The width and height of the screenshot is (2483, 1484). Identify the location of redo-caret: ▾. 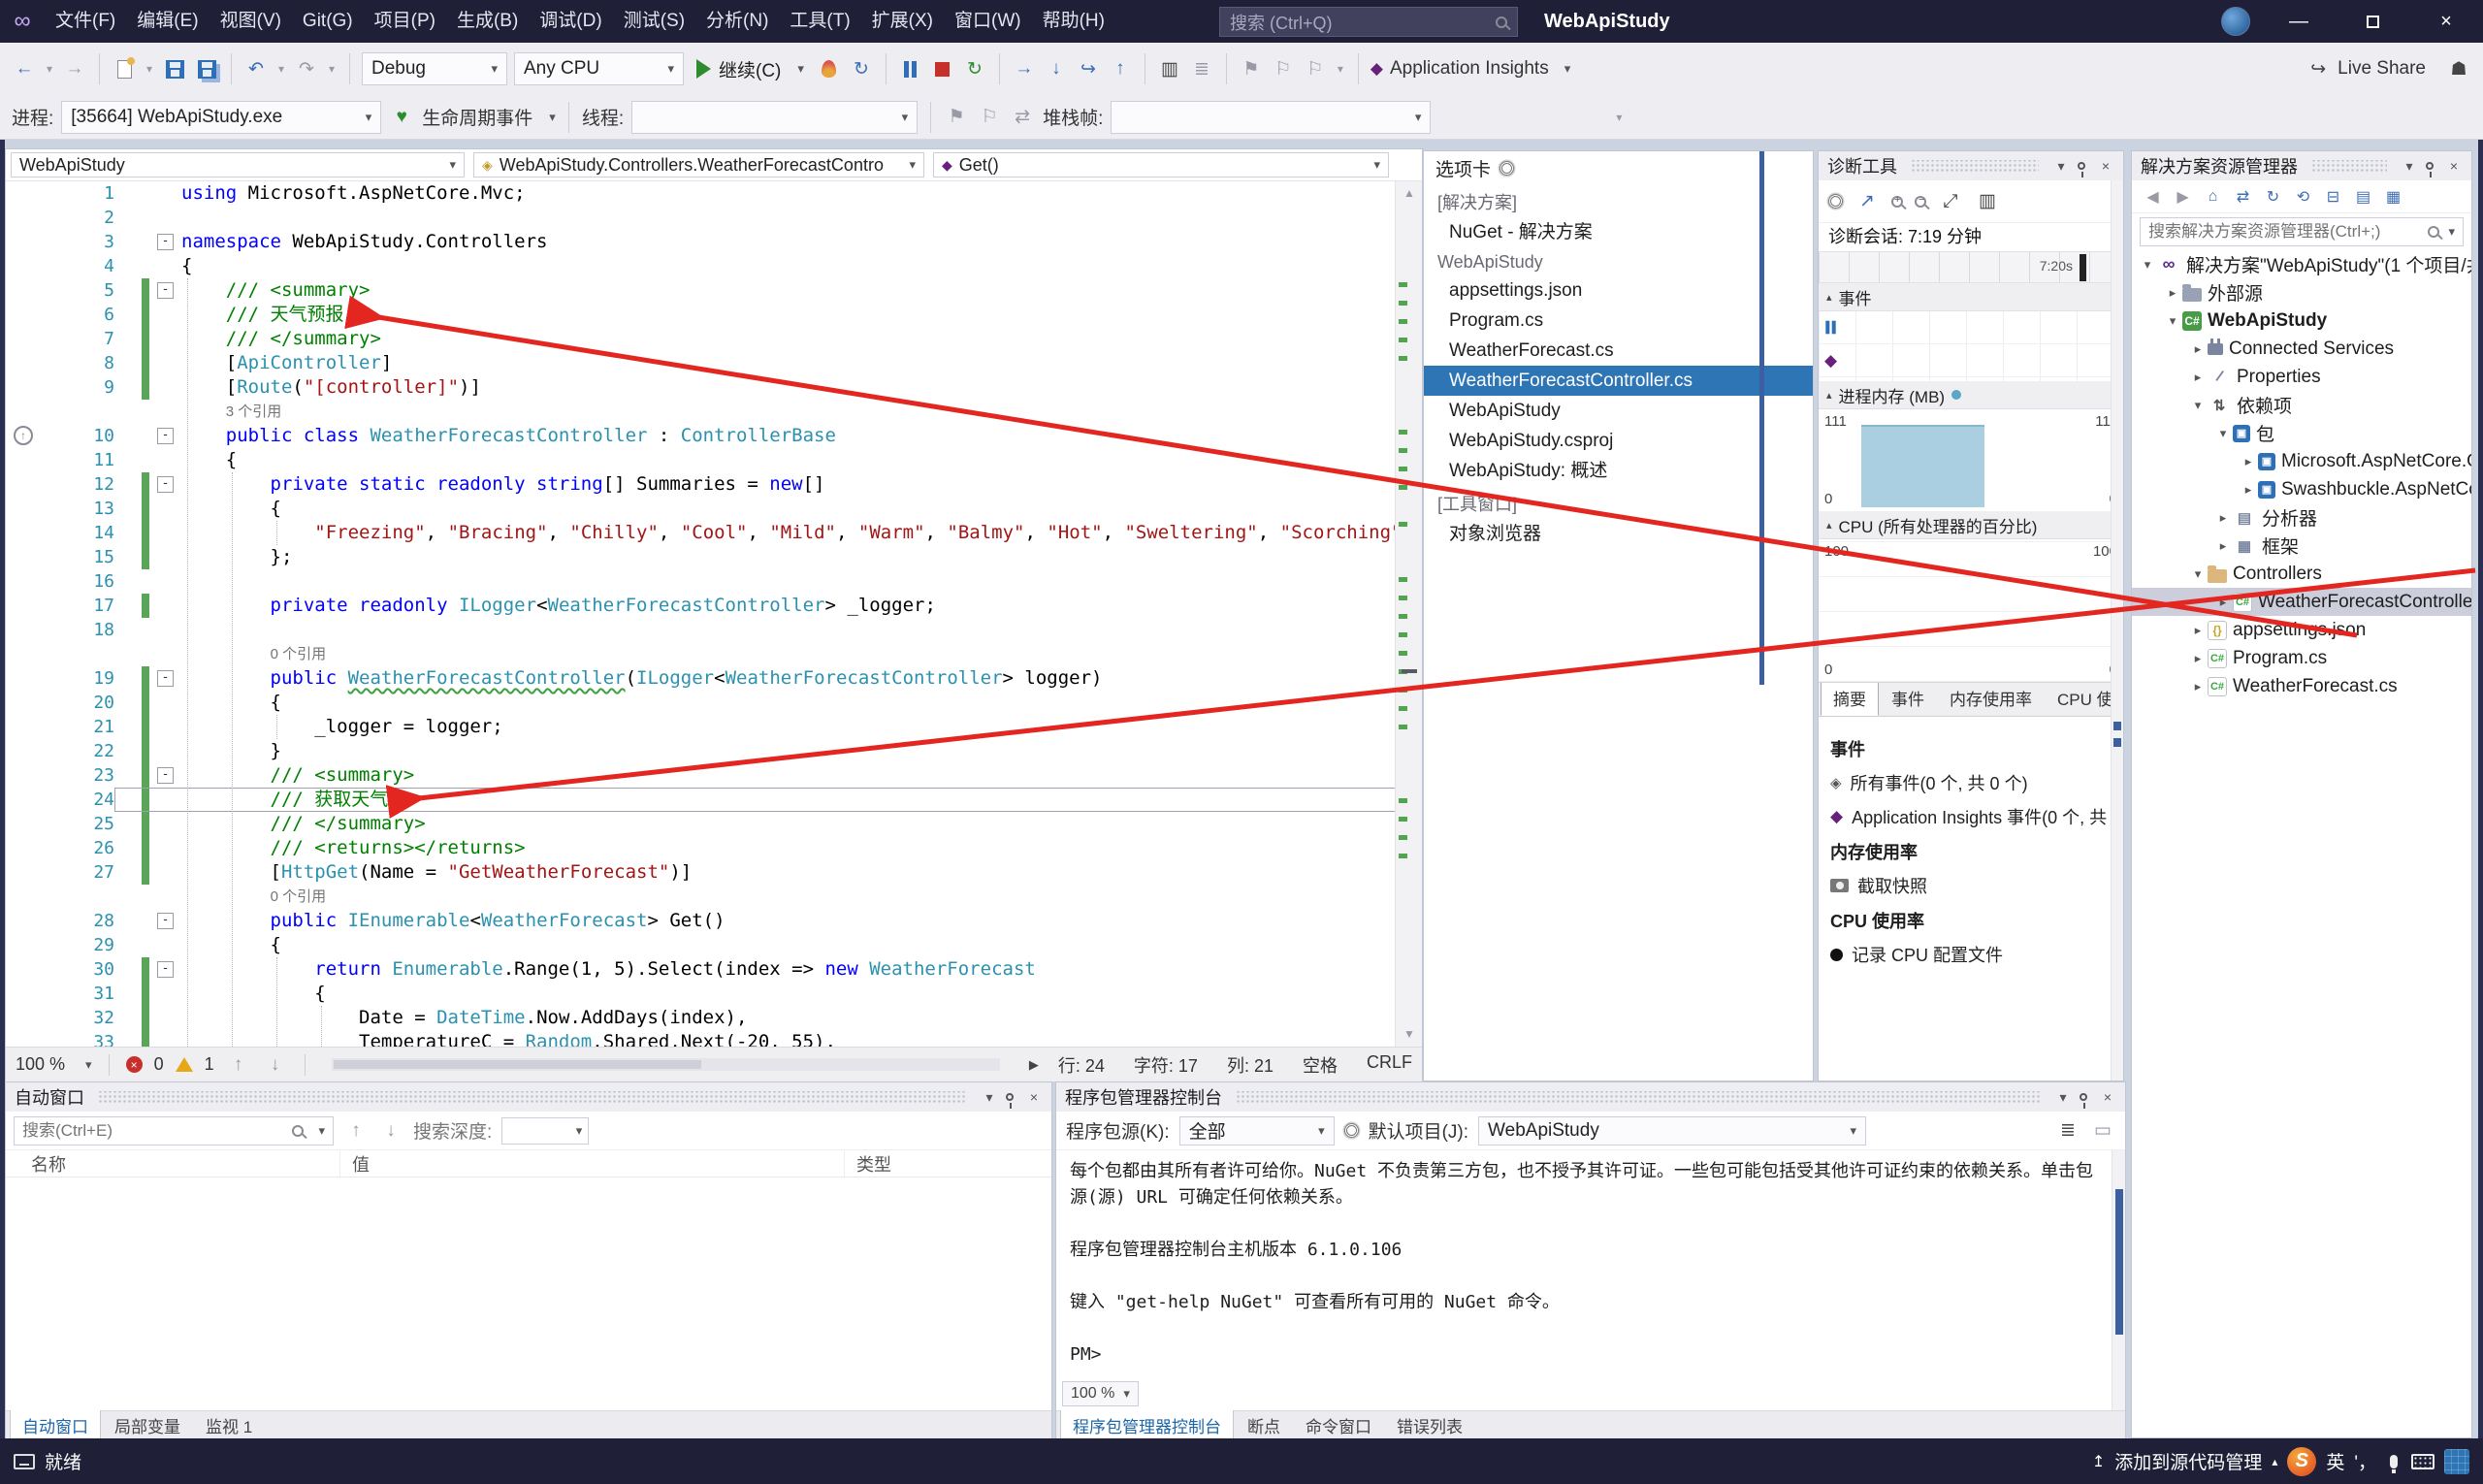
(332, 68).